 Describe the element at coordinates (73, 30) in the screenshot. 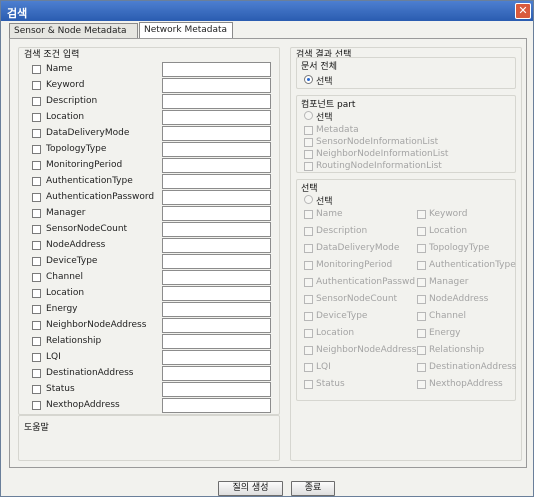

I see `tab-sensor-node-metadata: Sensor & Node Metadata` at that location.